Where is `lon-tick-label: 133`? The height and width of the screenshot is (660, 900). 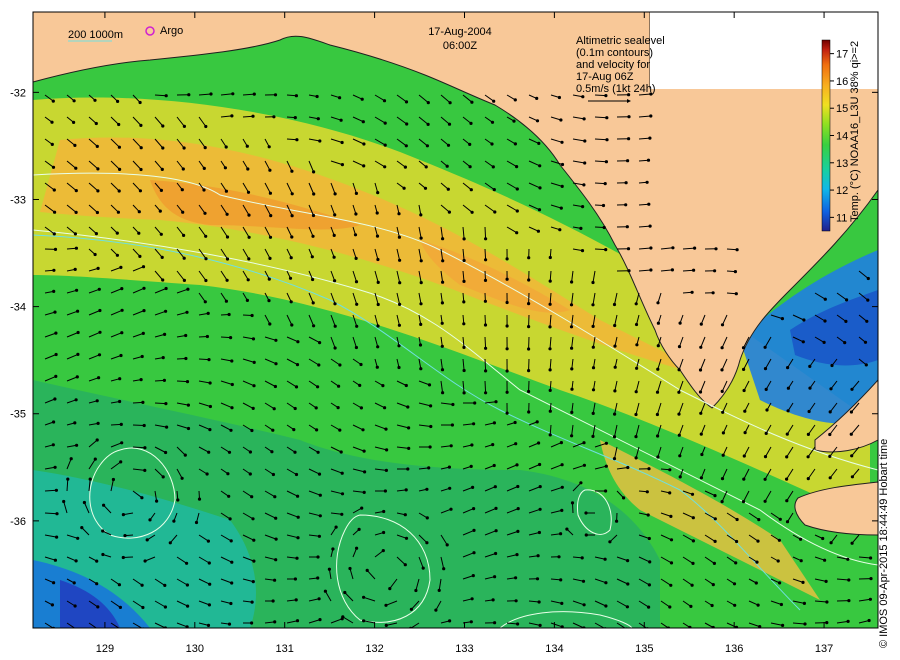 lon-tick-label: 133 is located at coordinates (464, 649).